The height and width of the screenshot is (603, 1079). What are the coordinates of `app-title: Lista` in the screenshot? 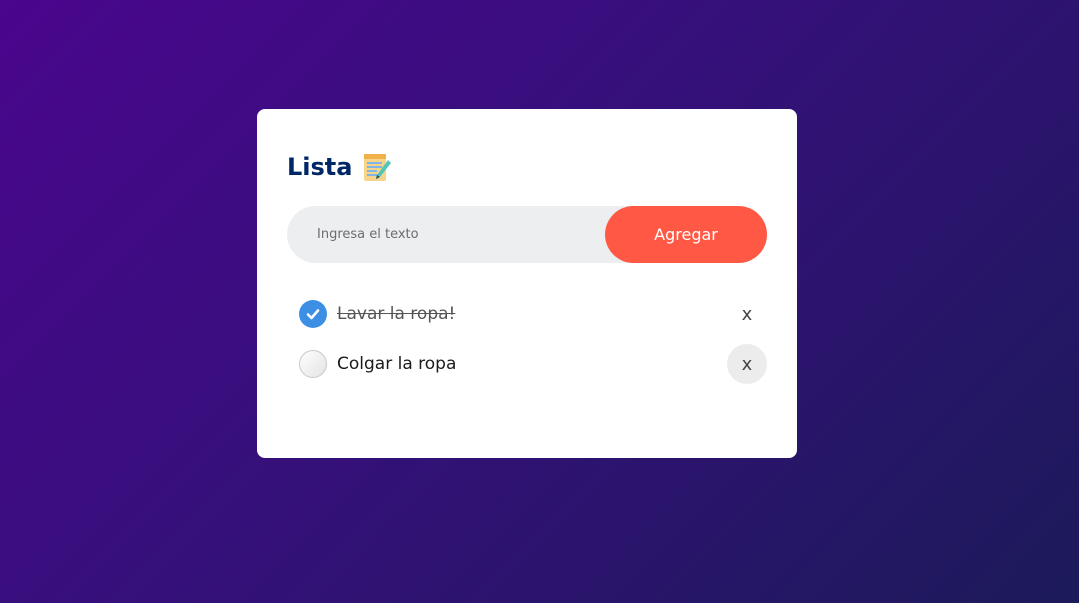 It's located at (320, 167).